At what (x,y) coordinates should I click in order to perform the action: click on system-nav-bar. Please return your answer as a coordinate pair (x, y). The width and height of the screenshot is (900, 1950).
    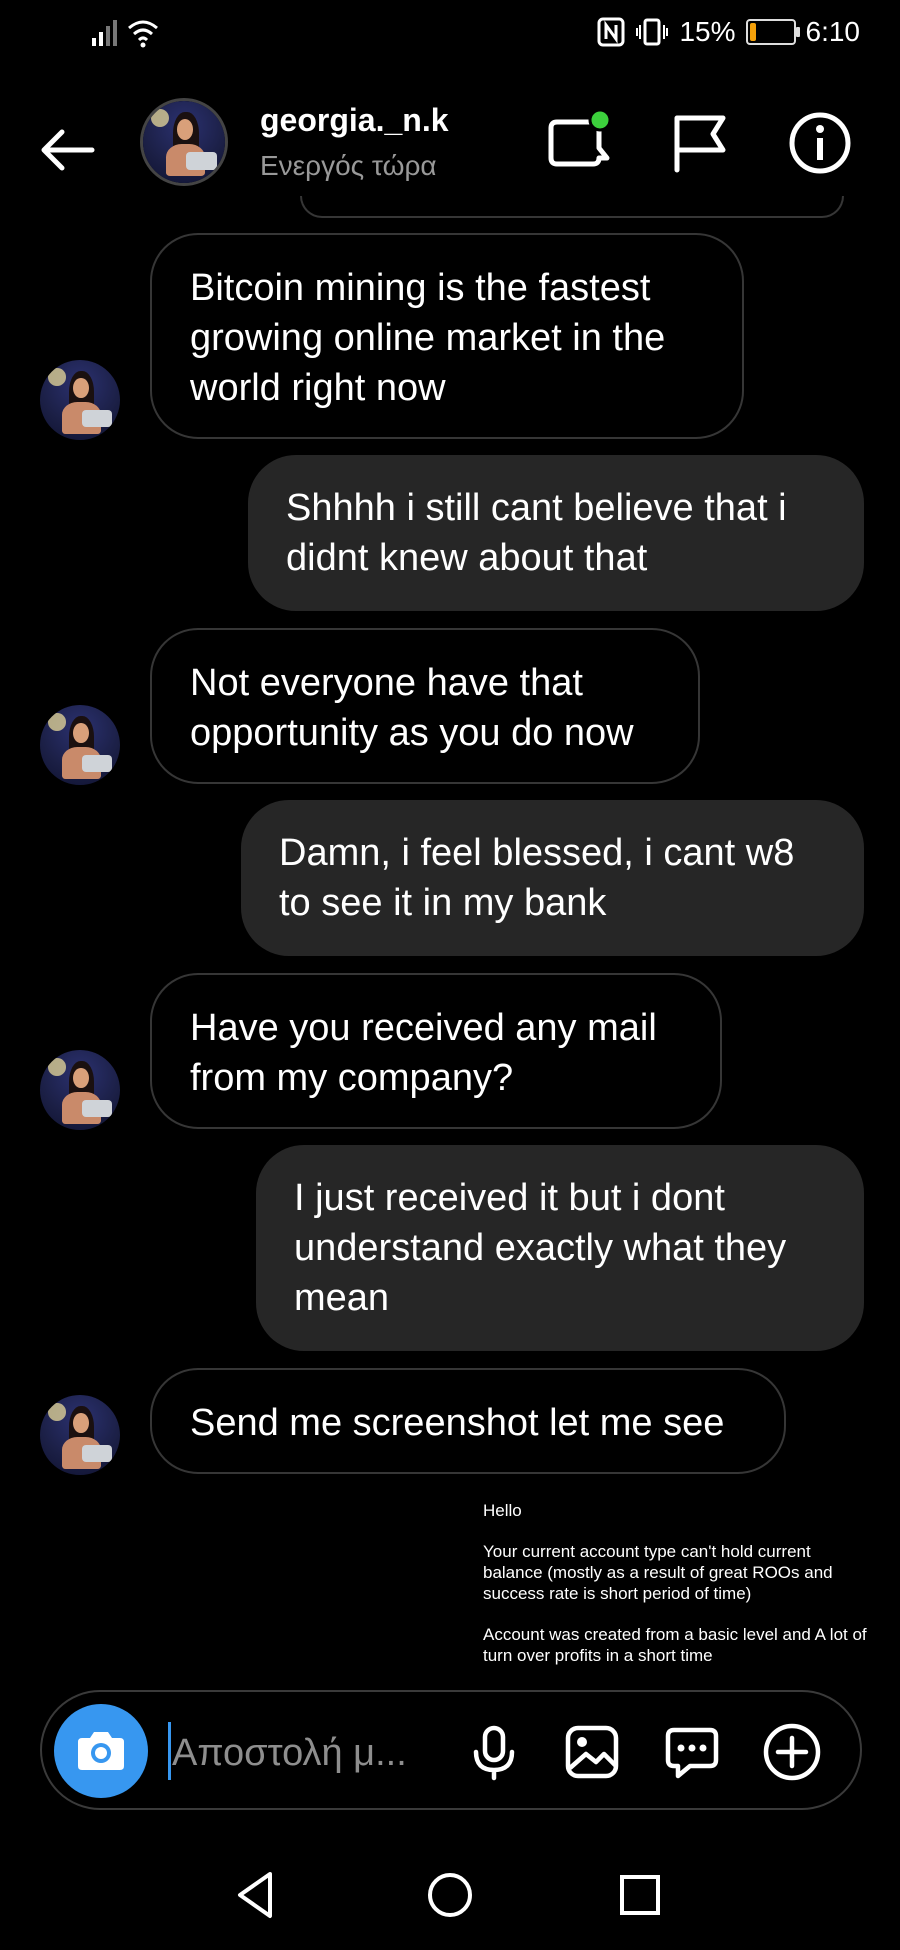
    Looking at the image, I should click on (450, 1895).